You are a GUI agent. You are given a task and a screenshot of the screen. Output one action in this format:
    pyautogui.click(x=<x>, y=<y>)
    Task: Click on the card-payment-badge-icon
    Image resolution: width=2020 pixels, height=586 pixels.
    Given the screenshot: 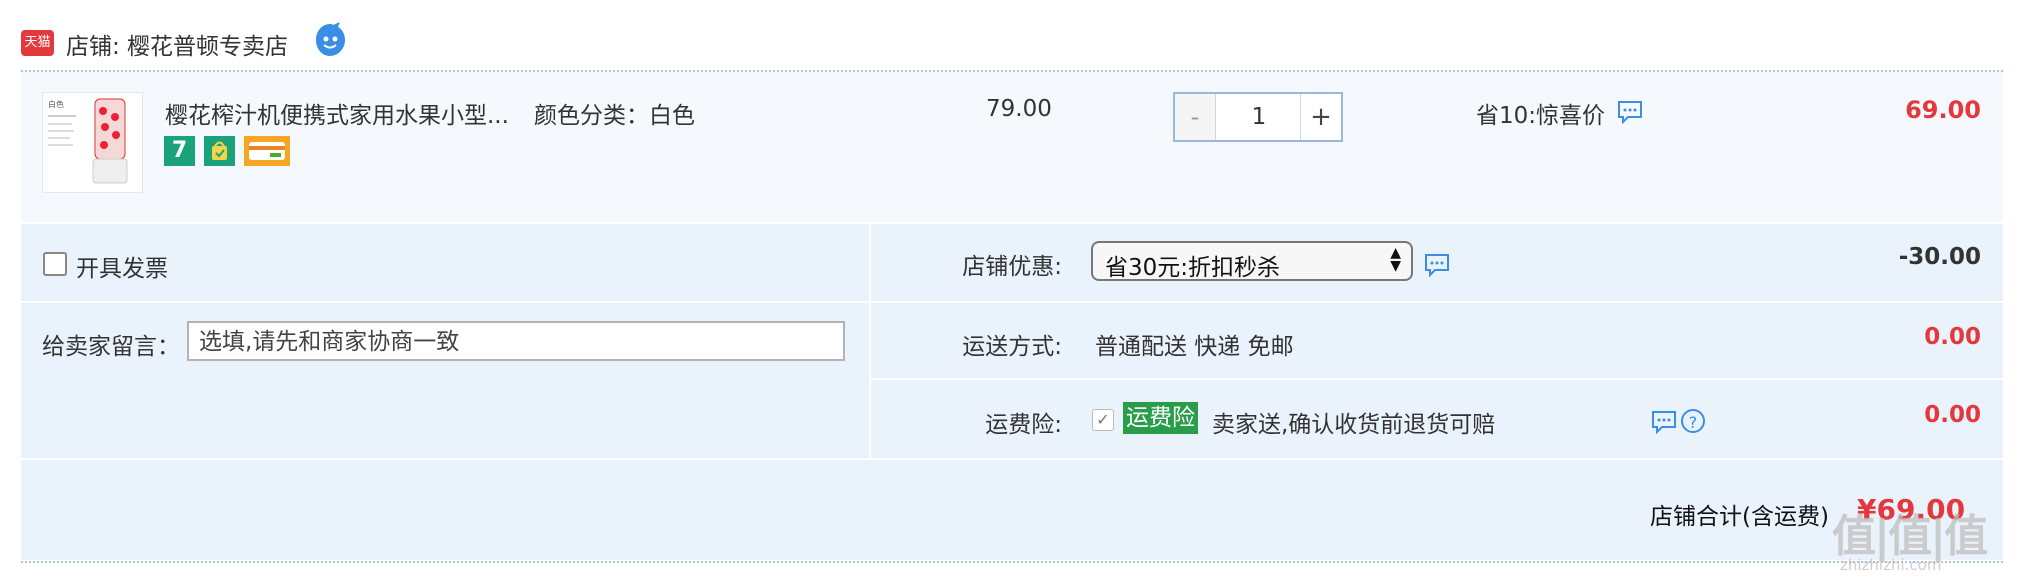 What is the action you would take?
    pyautogui.click(x=267, y=151)
    